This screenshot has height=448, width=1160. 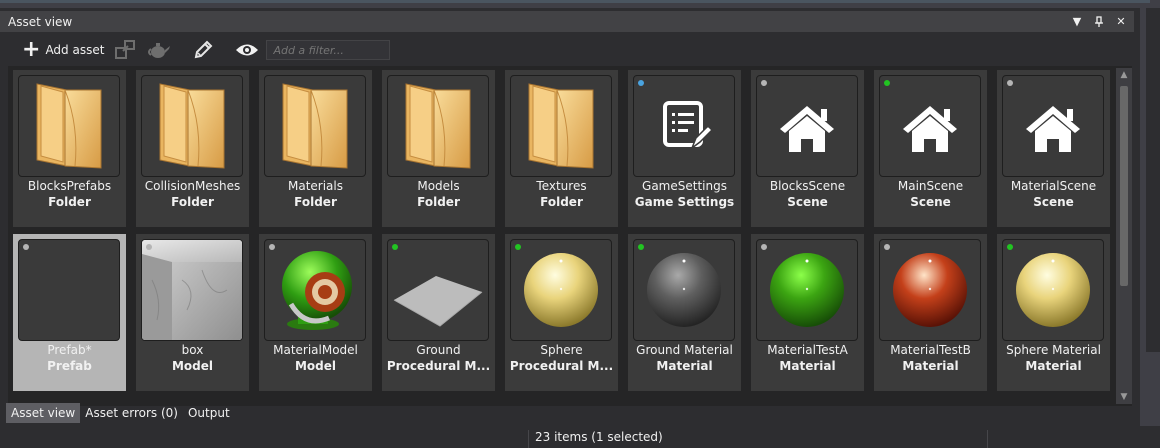 What do you see at coordinates (930, 312) in the screenshot?
I see `asset-tile: MaterialTestB Material` at bounding box center [930, 312].